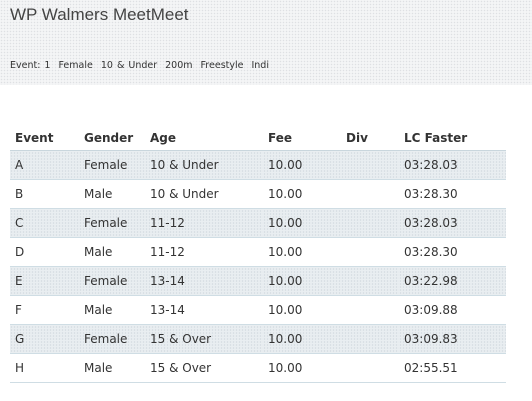 This screenshot has width=532, height=401. Describe the element at coordinates (370, 138) in the screenshot. I see `header-div: Div` at that location.